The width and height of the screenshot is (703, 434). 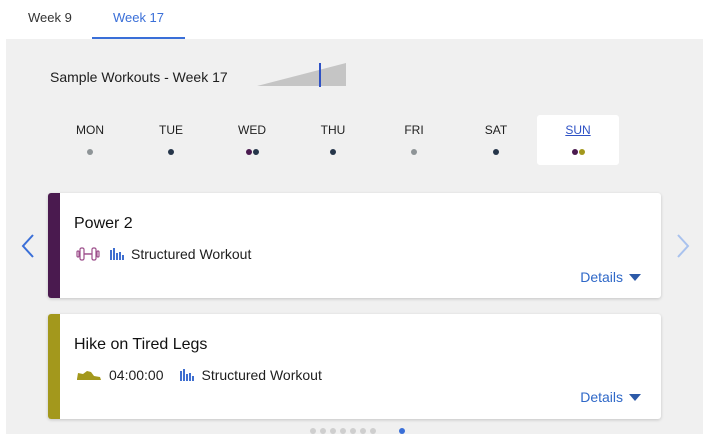 What do you see at coordinates (320, 75) in the screenshot?
I see `ramp-marker` at bounding box center [320, 75].